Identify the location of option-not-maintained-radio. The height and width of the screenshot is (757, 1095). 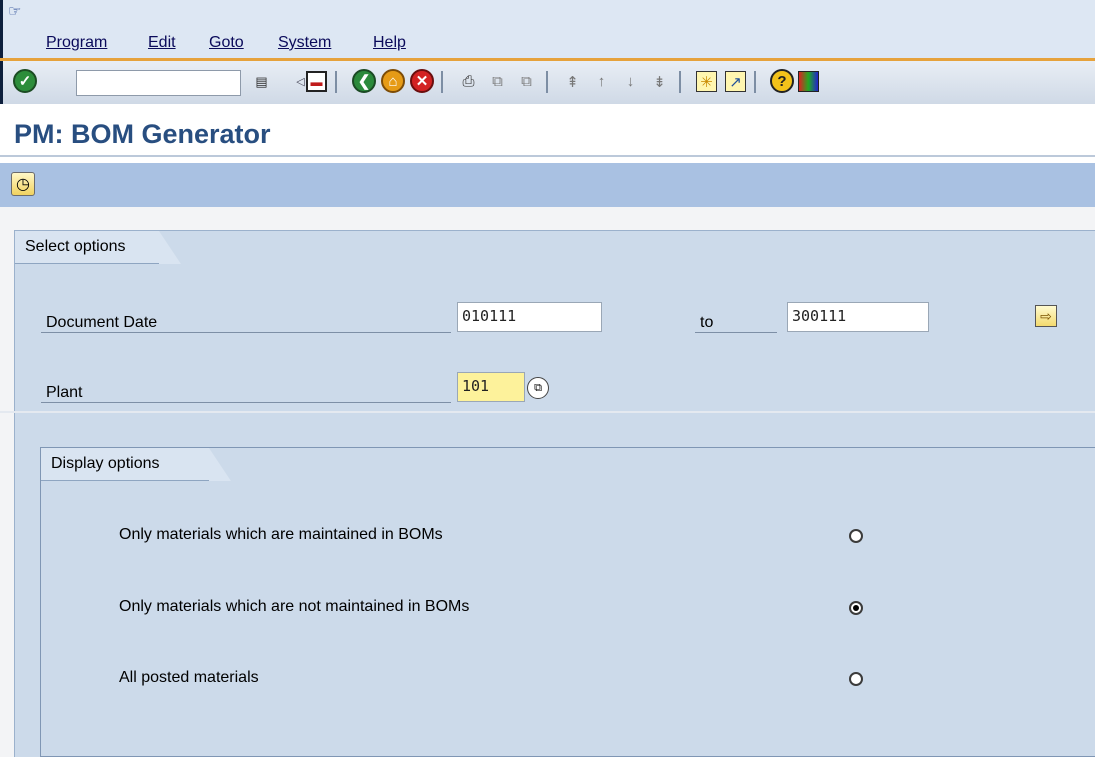
(856, 608).